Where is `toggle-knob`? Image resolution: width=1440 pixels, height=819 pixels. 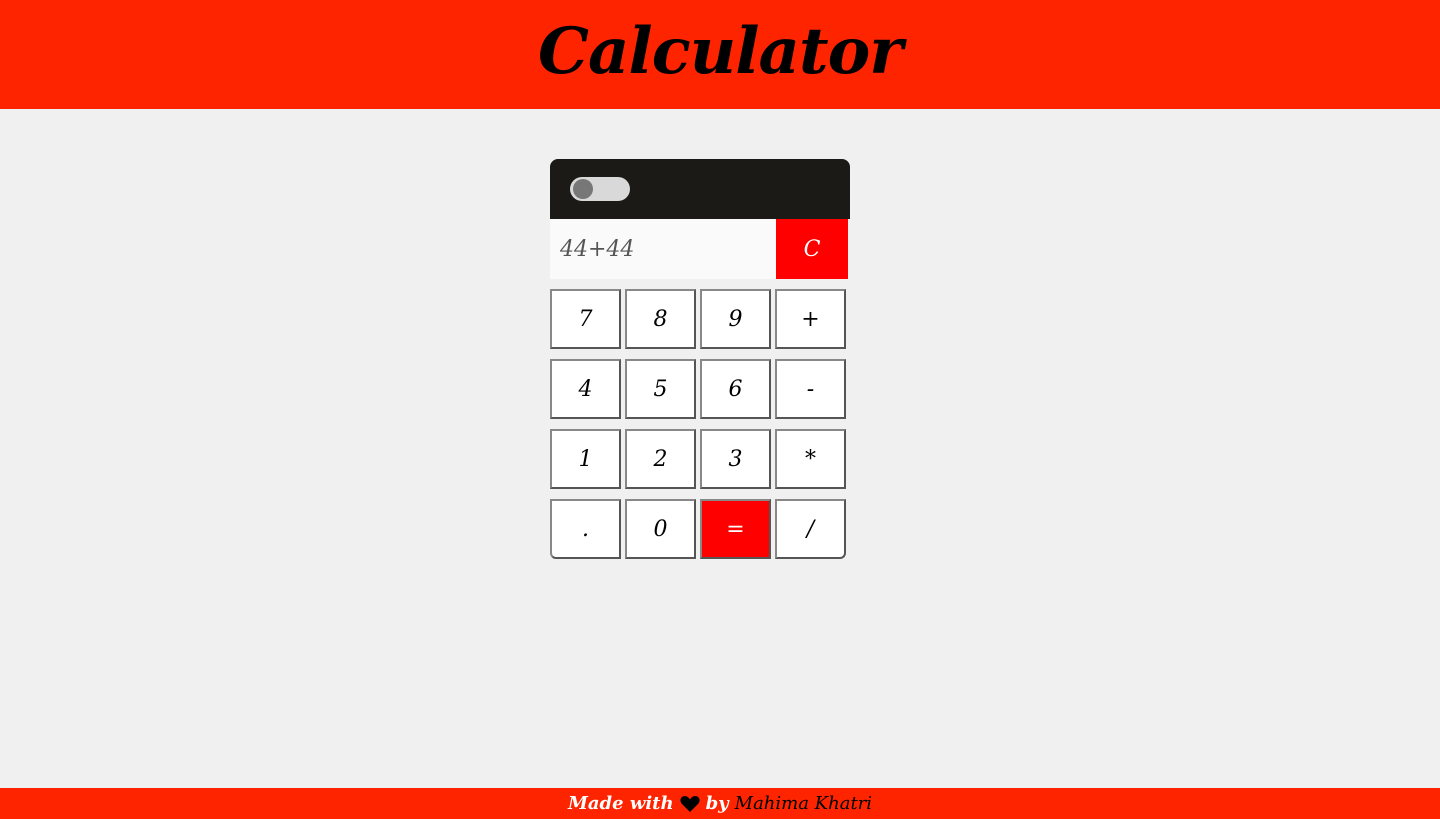
toggle-knob is located at coordinates (583, 189).